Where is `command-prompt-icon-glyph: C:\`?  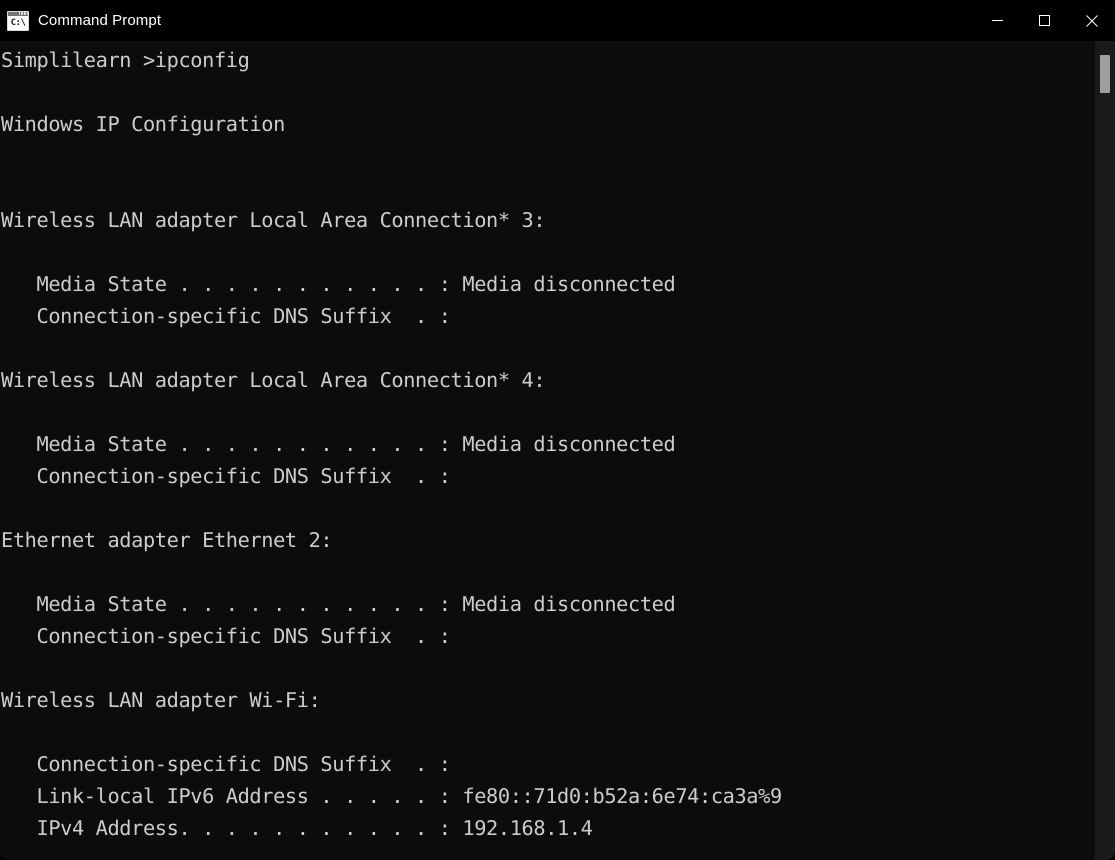
command-prompt-icon-glyph: C:\ is located at coordinates (18, 22).